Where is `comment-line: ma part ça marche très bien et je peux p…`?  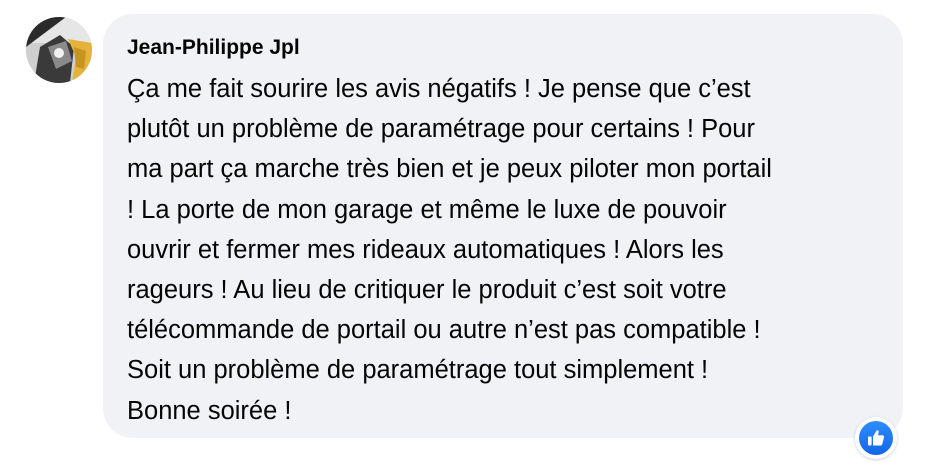 comment-line: ma part ça marche très bien et je peux p… is located at coordinates (449, 169).